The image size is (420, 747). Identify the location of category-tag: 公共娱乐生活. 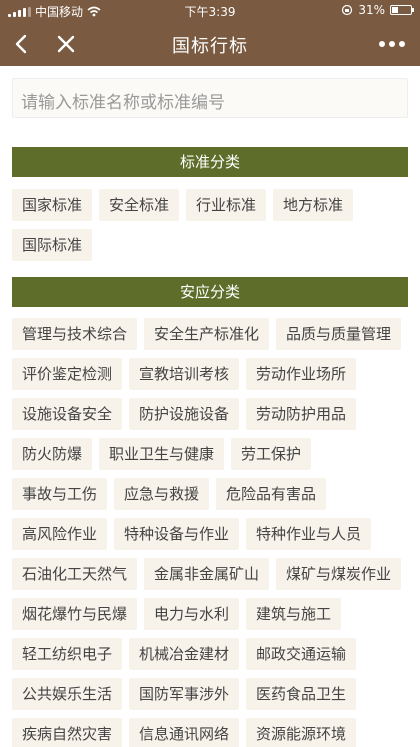
(67, 694).